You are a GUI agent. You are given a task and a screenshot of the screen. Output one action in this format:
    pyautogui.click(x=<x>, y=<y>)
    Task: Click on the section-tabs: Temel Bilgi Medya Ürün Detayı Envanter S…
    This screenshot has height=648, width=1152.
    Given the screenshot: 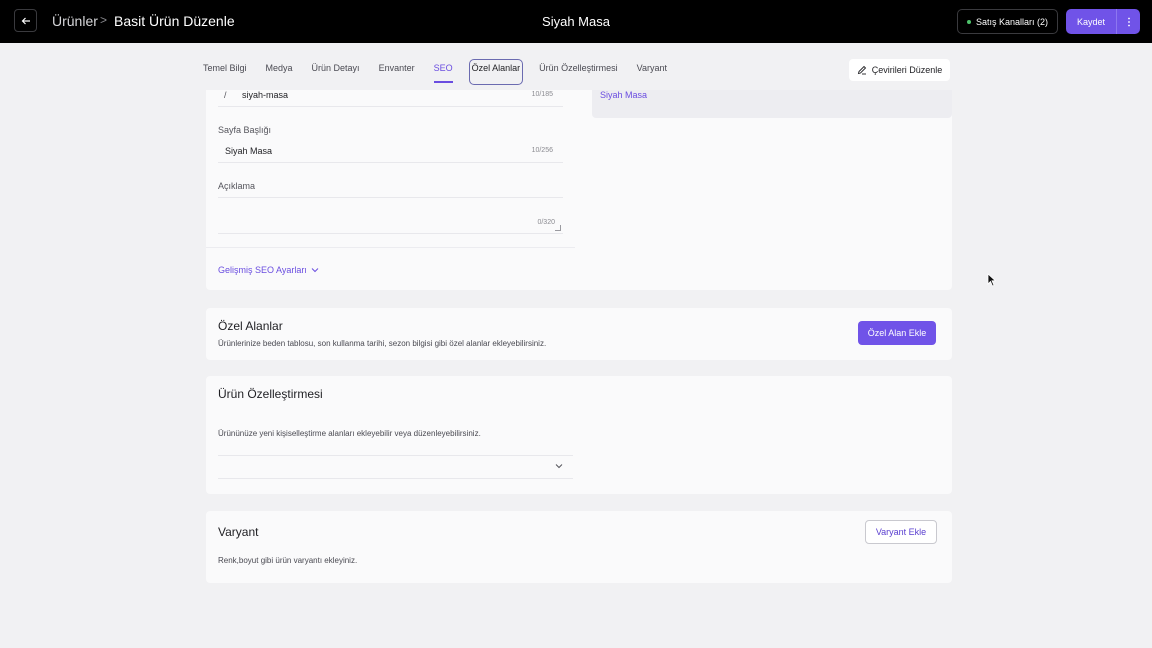 What is the action you would take?
    pyautogui.click(x=444, y=72)
    